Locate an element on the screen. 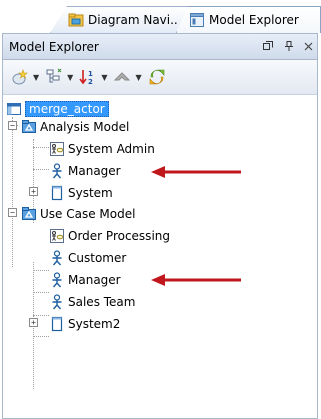  filter-tree-icon is located at coordinates (54, 75).